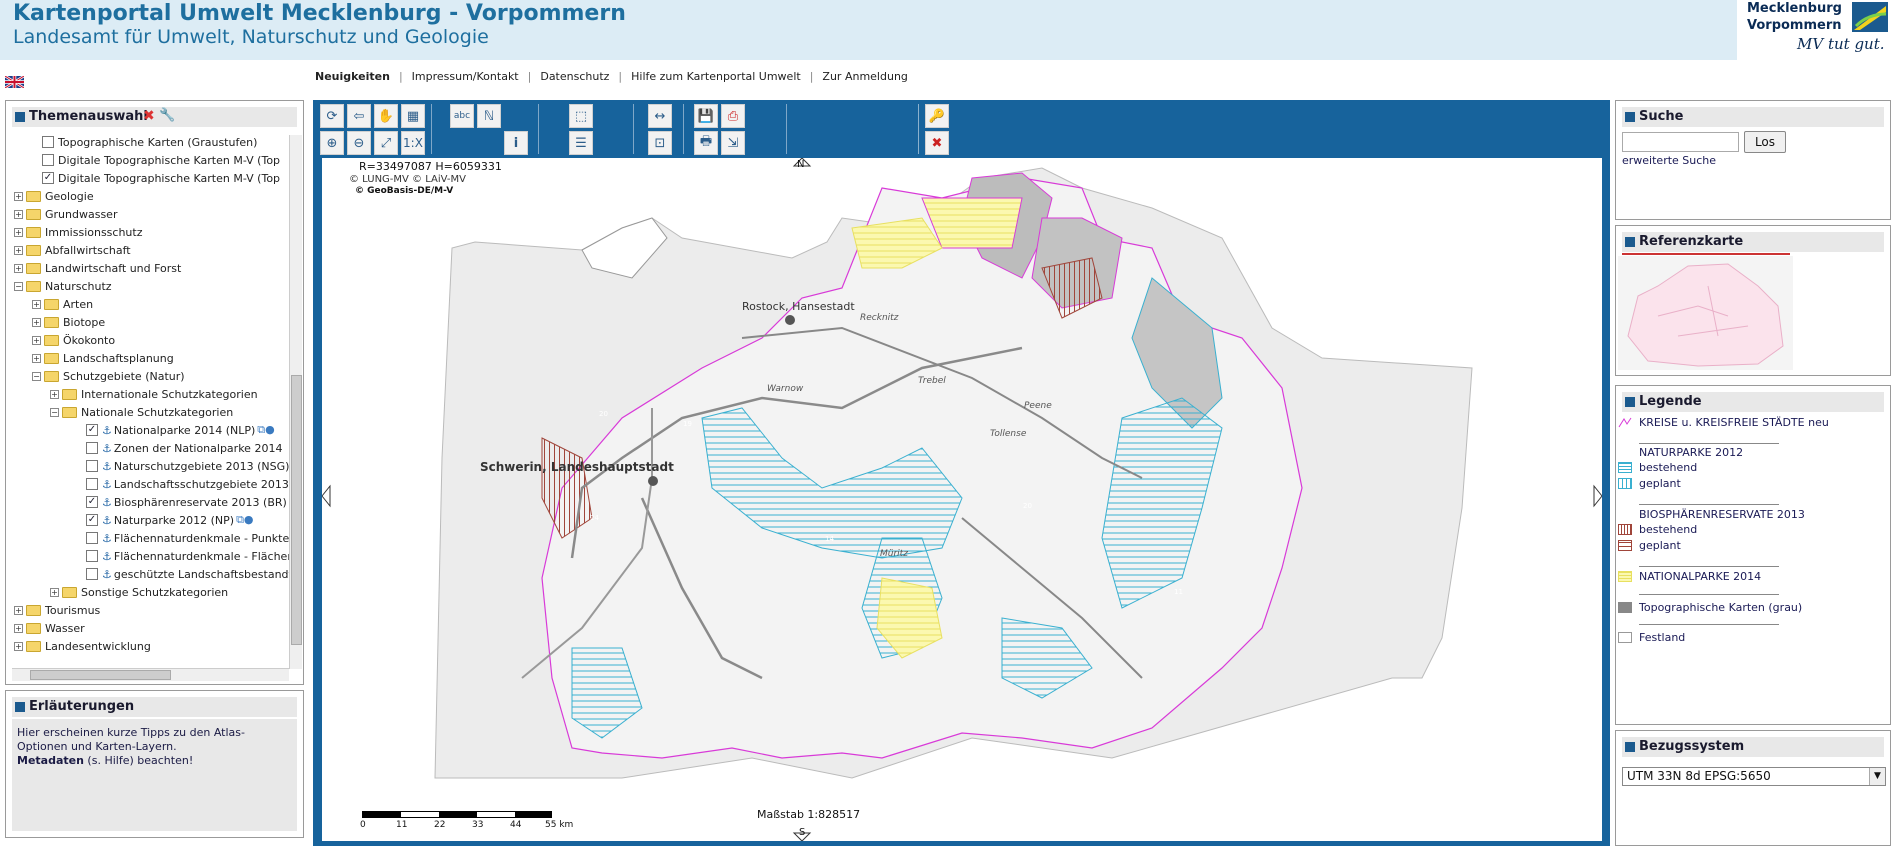 The height and width of the screenshot is (851, 1897). Describe the element at coordinates (404, 191) in the screenshot. I see `copyright-line-2: © GeoBasis-DE/M-V` at that location.